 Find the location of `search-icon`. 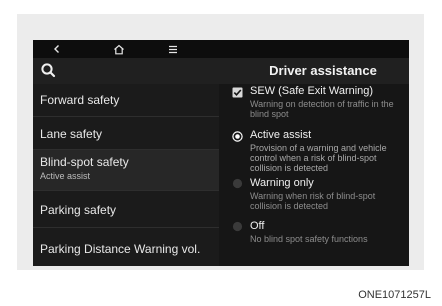

search-icon is located at coordinates (48, 70).